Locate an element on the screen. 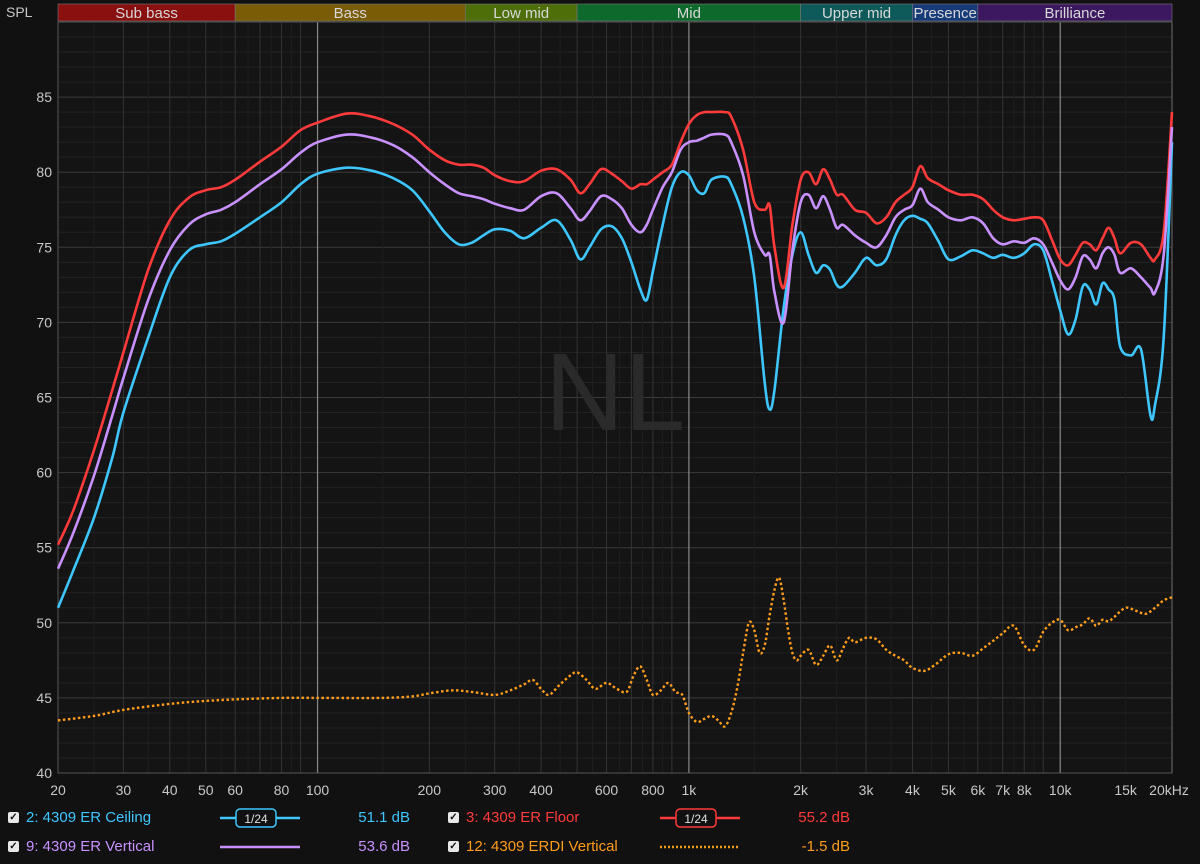 The height and width of the screenshot is (864, 1200). legend-series-name: 9: 4309 ER Vertical is located at coordinates (90, 846).